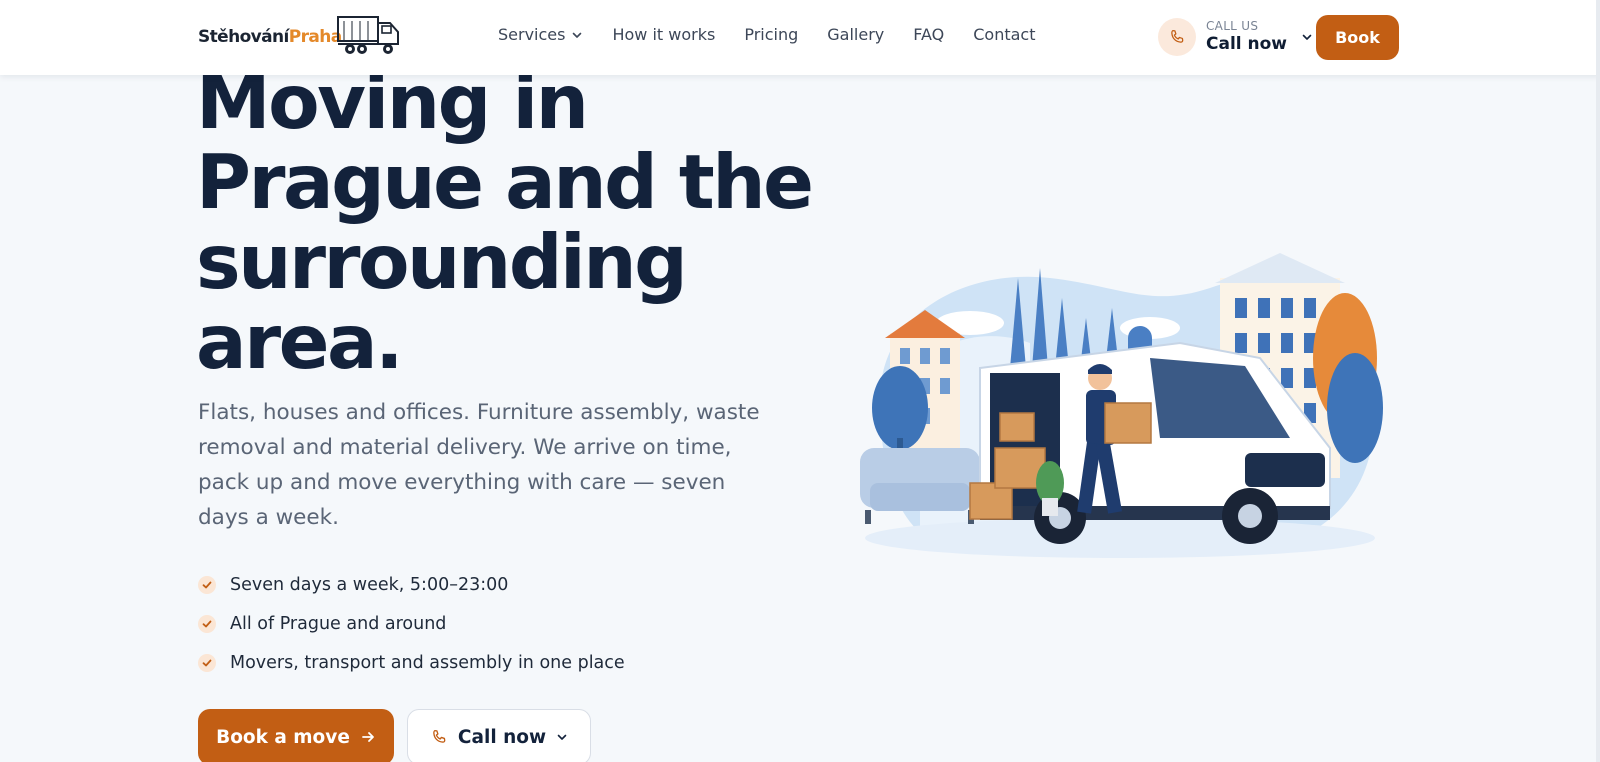 The height and width of the screenshot is (762, 1600). Describe the element at coordinates (369, 584) in the screenshot. I see `feature-text: Seven days a week, 5:00–23:00` at that location.